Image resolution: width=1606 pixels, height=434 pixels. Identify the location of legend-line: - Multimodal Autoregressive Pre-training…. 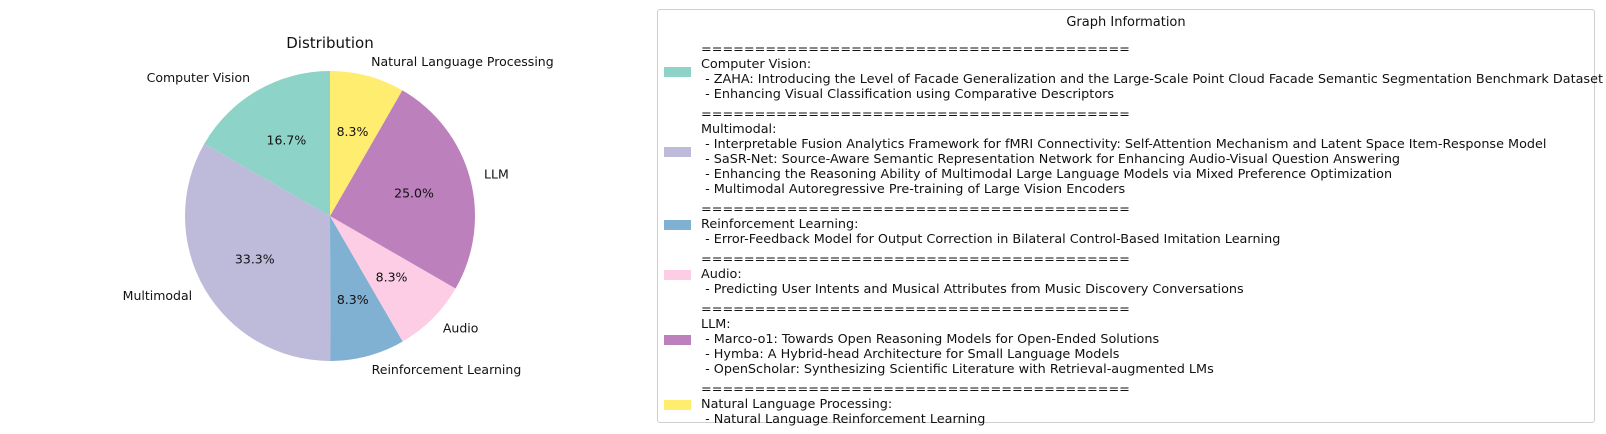
(913, 189).